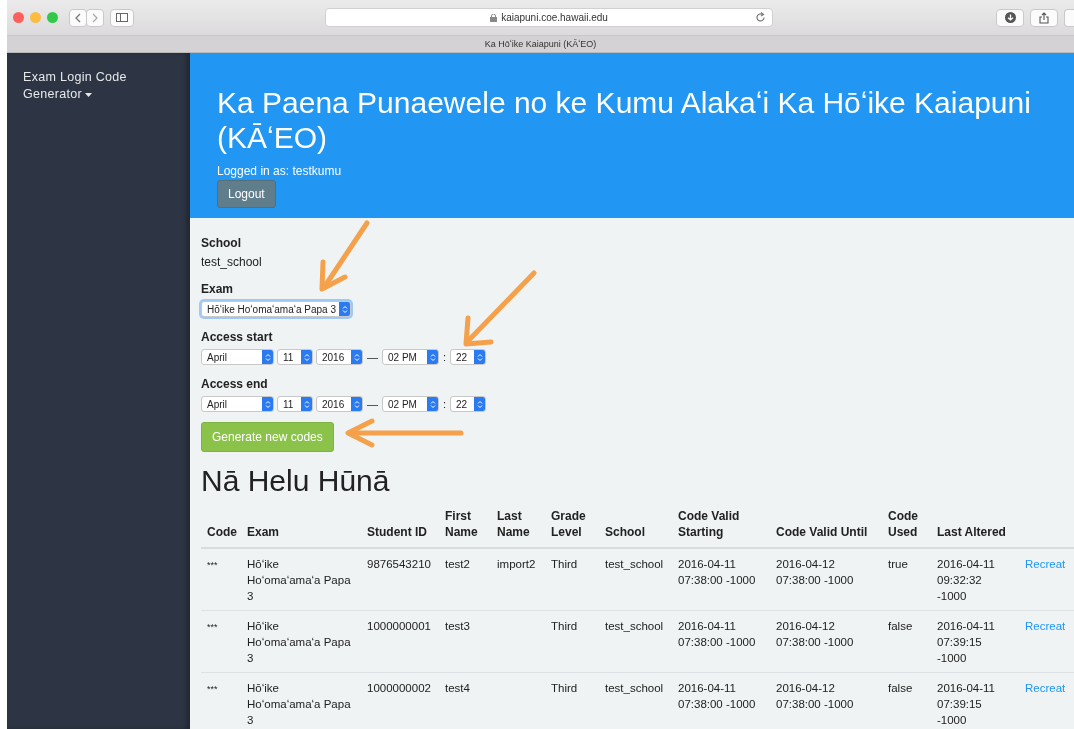  Describe the element at coordinates (218, 289) in the screenshot. I see `field-label: Exam` at that location.